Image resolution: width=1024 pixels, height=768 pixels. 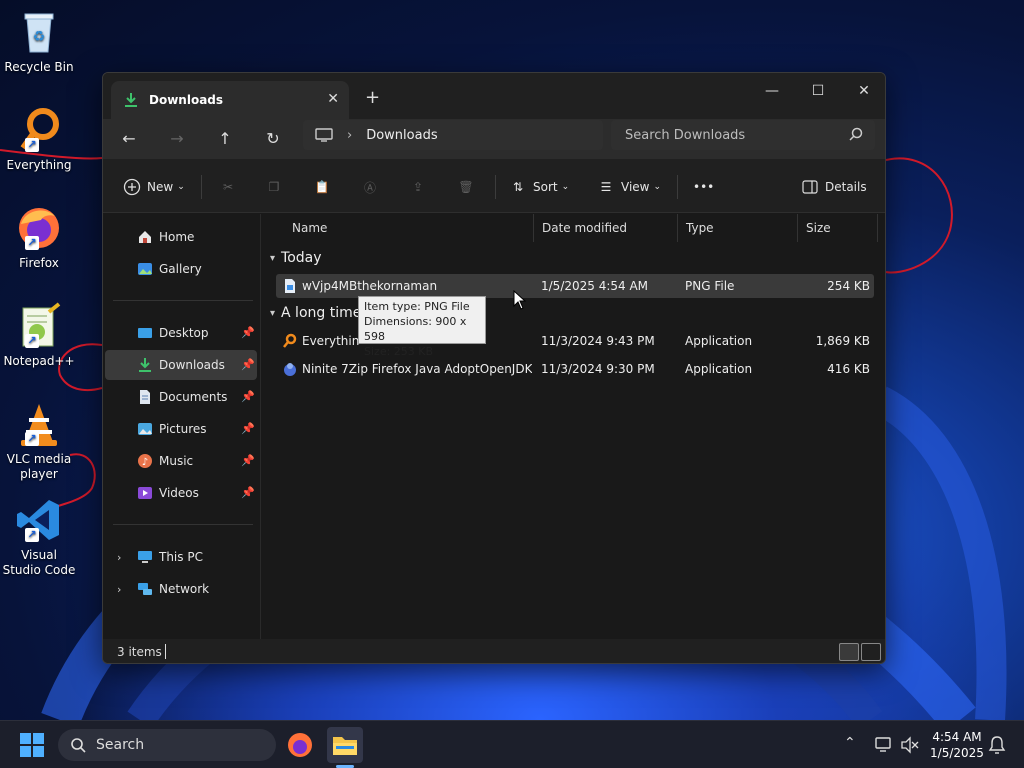 I want to click on plus-circle-icon, so click(x=132, y=187).